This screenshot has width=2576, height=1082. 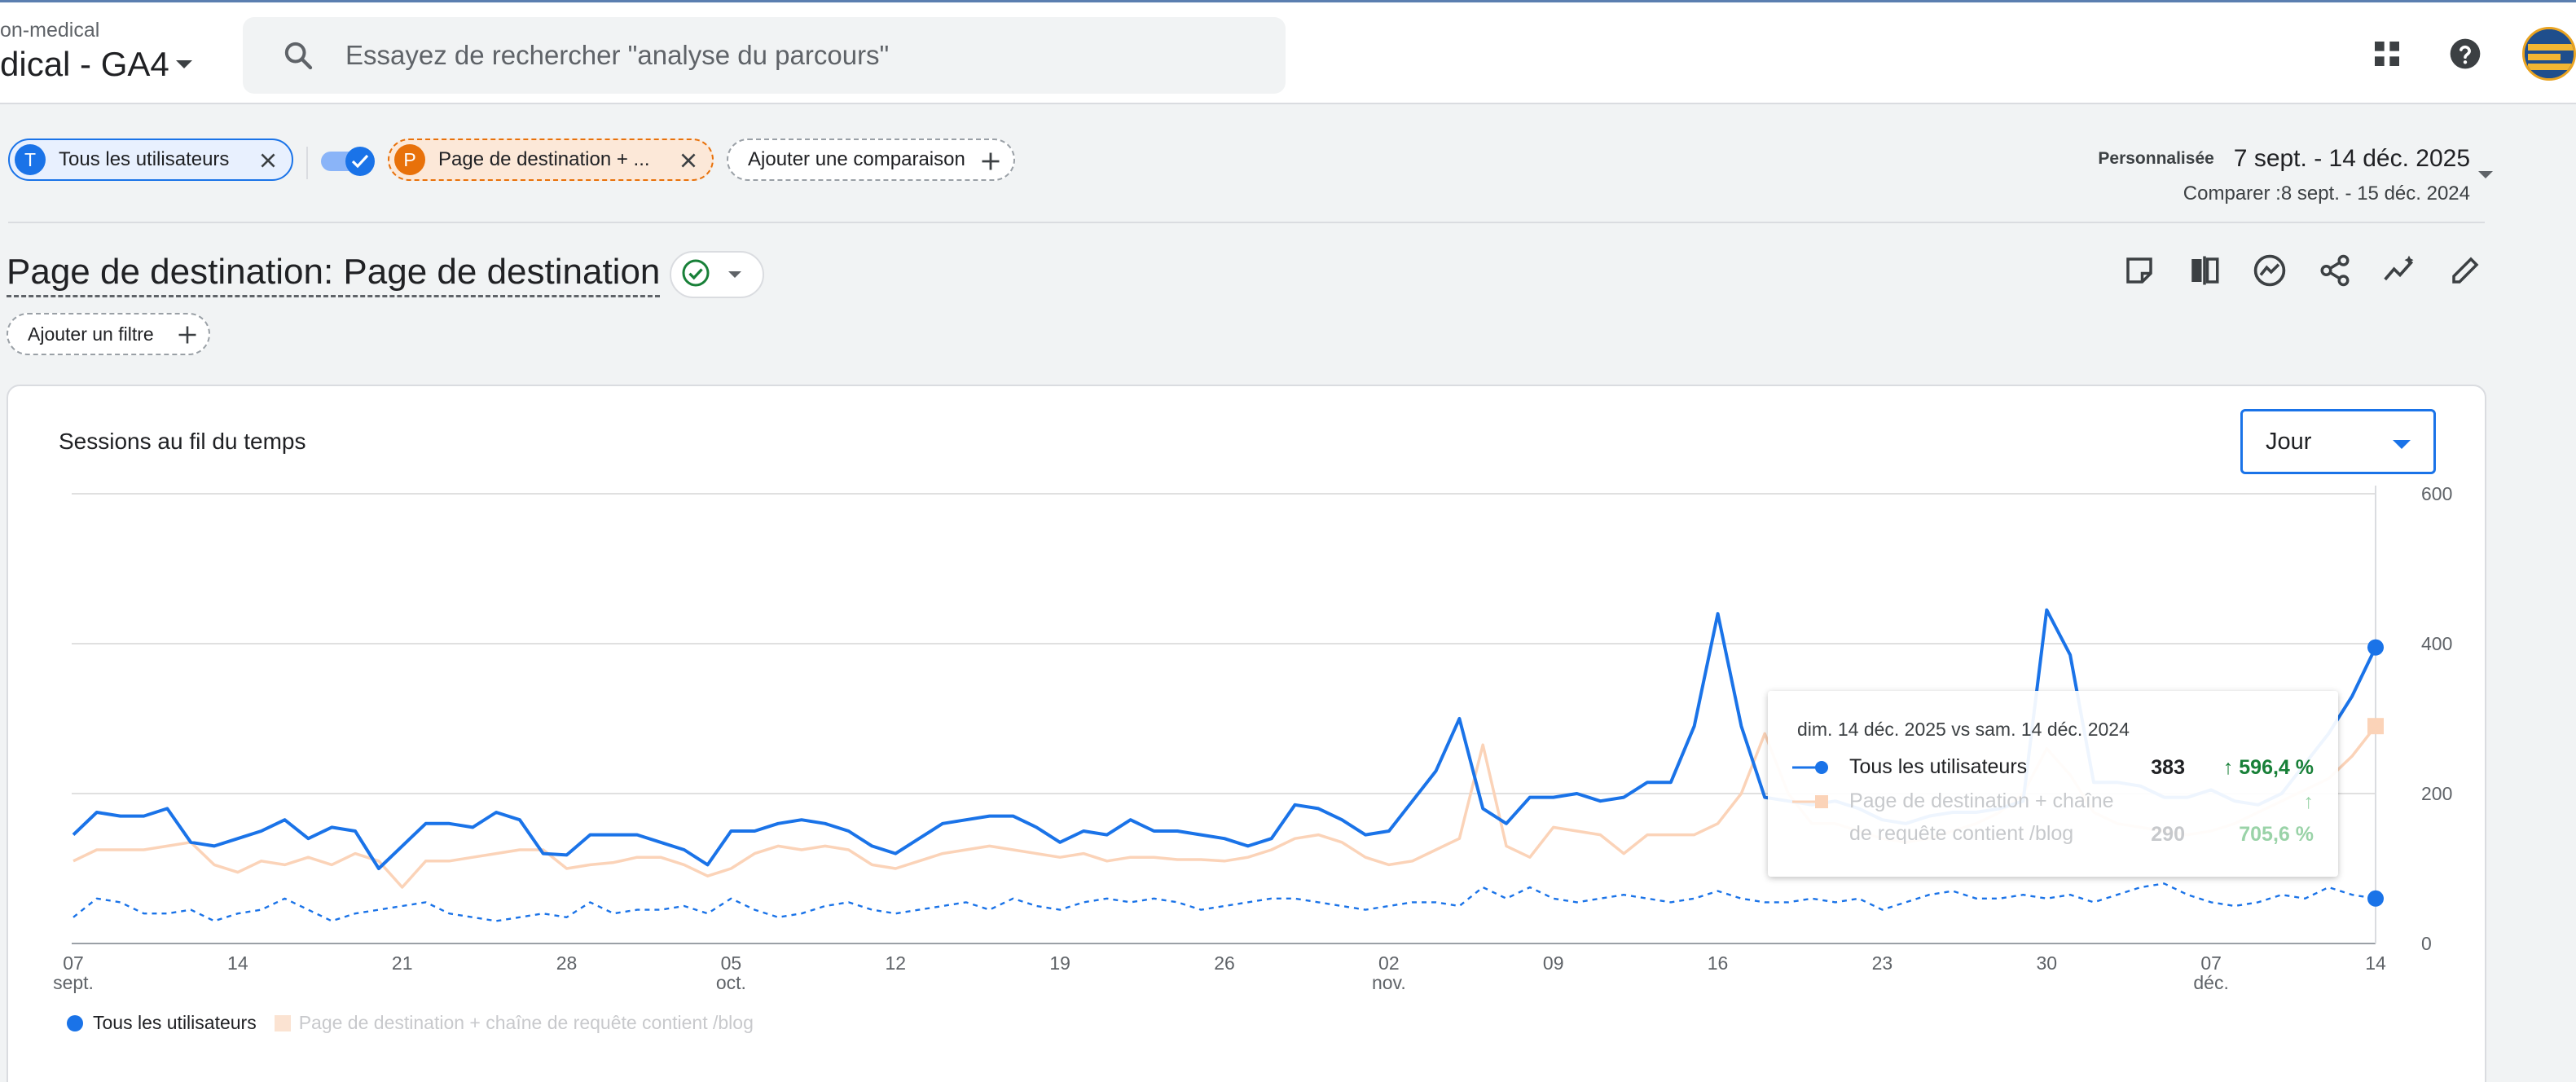 I want to click on tooltip-date: dim. 14 déc. 2025 vs sam. 14 déc. 2024, so click(x=1963, y=729).